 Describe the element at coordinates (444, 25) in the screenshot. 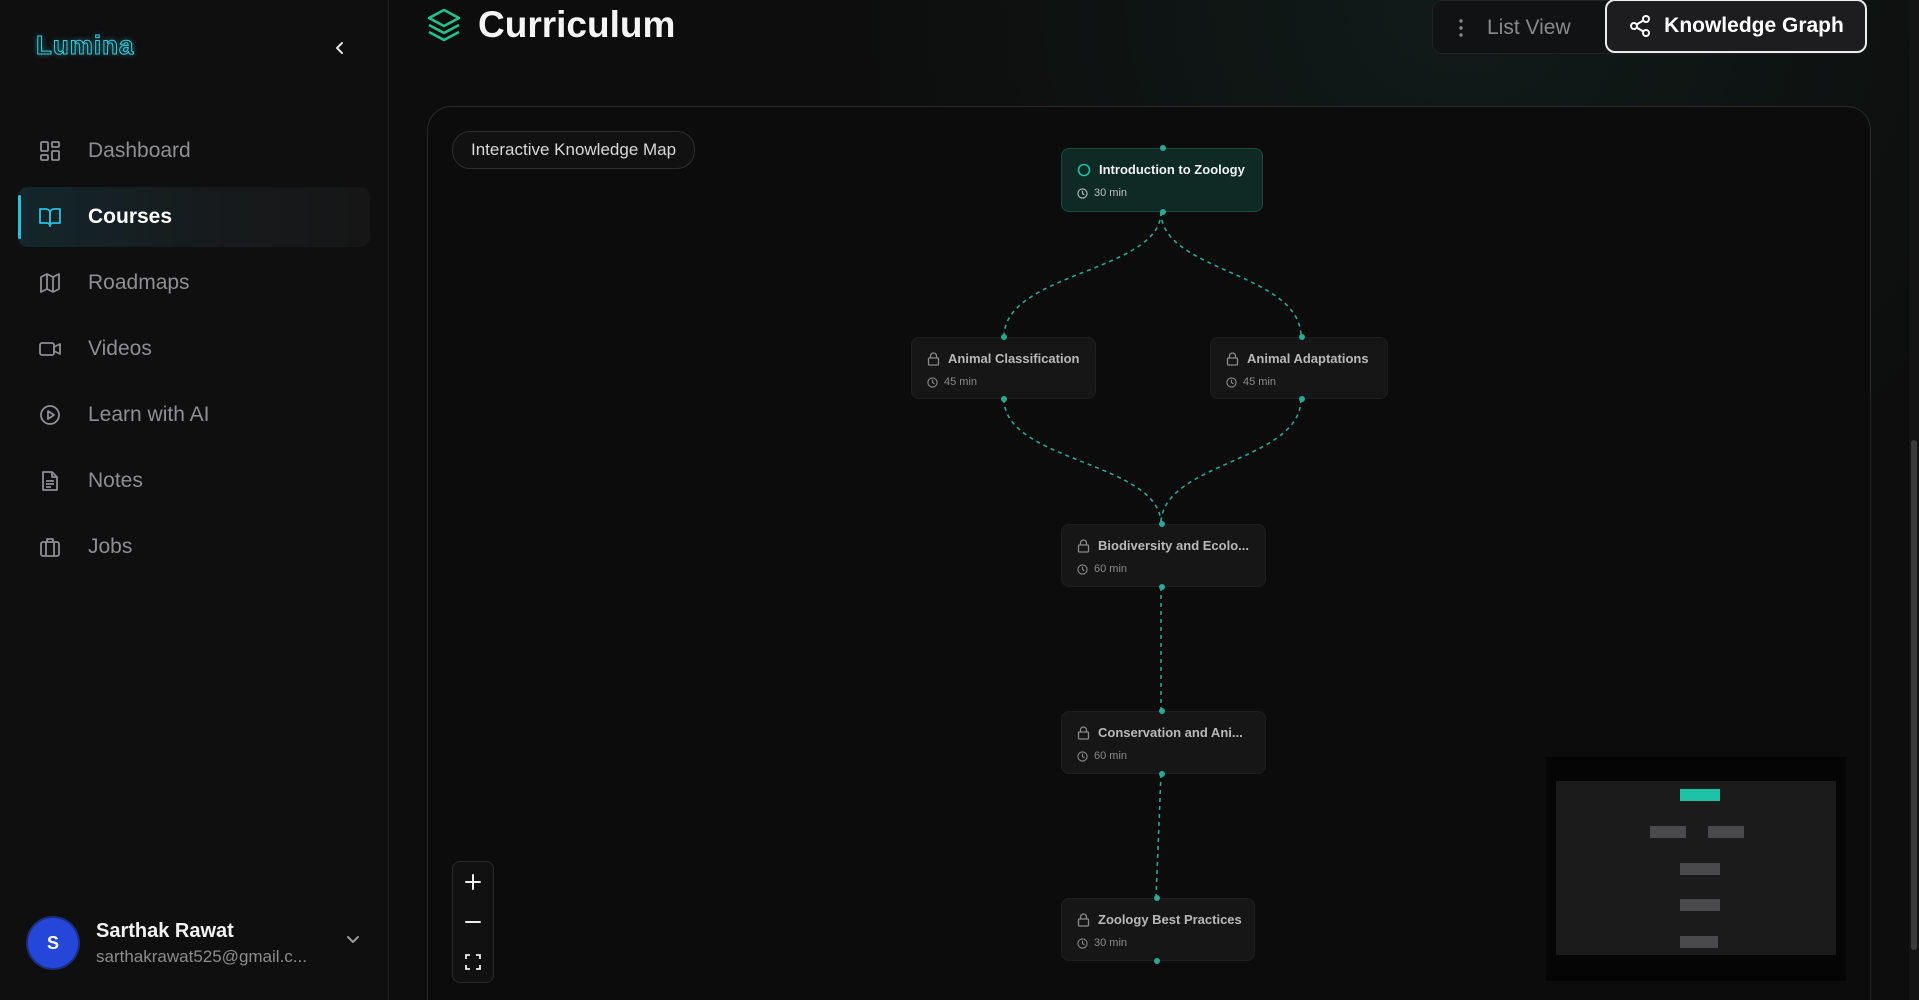

I see `layers-icon` at that location.